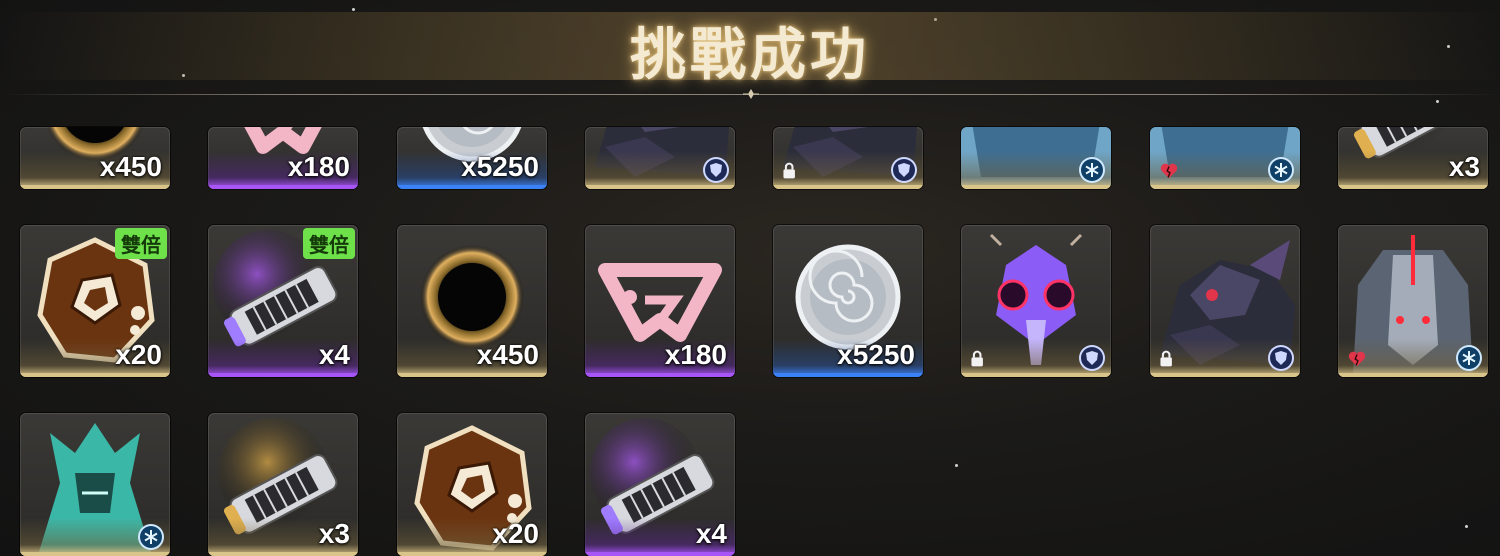  What do you see at coordinates (660, 484) in the screenshot?
I see `reward-item-card: x4` at bounding box center [660, 484].